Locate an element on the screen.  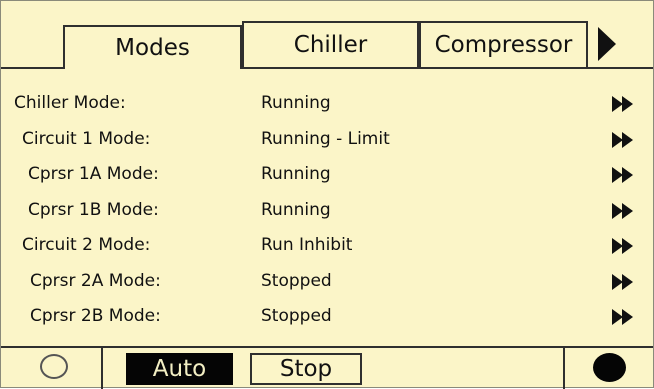
hollow-circle-icon is located at coordinates (54, 366).